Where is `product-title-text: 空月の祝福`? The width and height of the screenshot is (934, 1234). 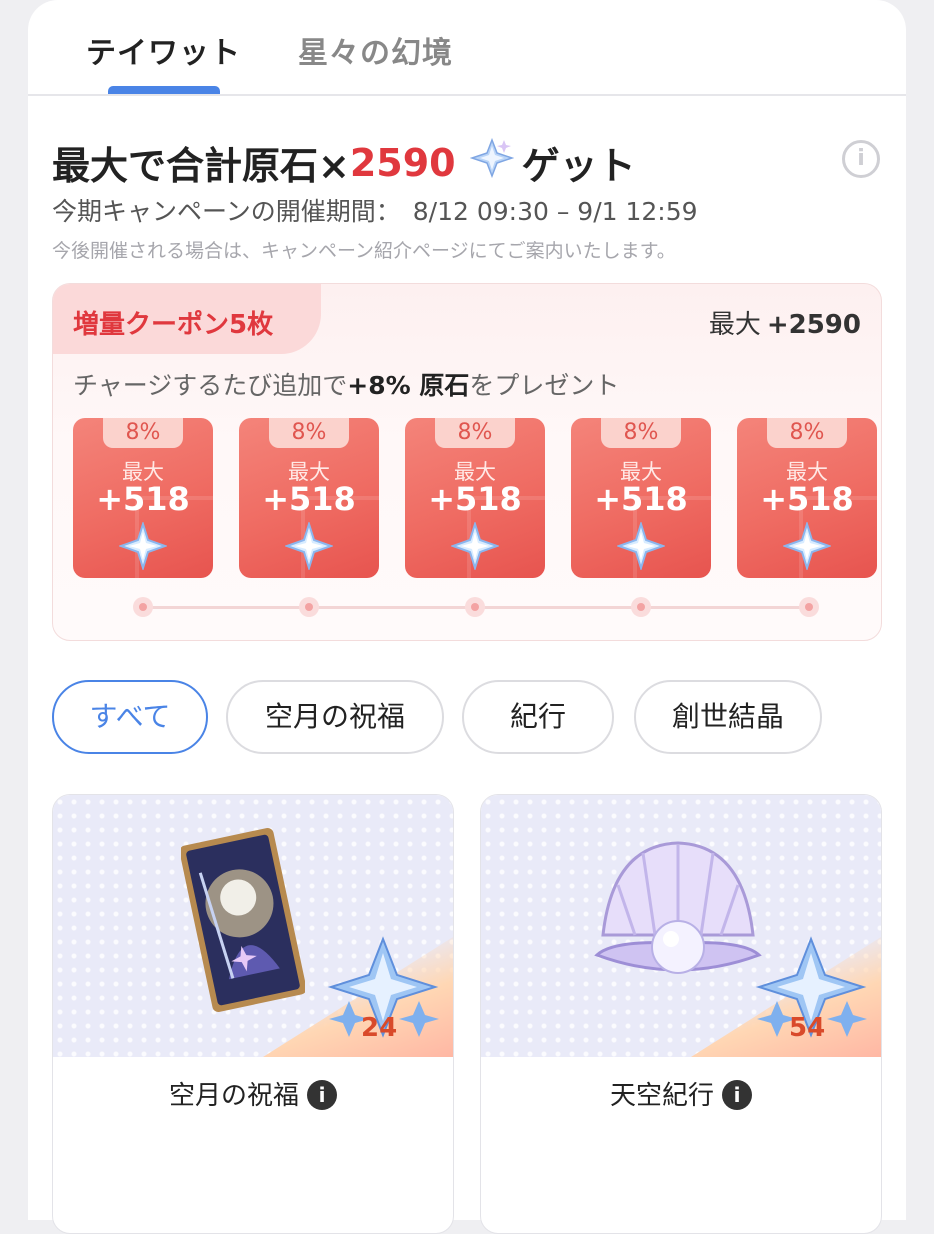 product-title-text: 空月の祝福 is located at coordinates (233, 1096).